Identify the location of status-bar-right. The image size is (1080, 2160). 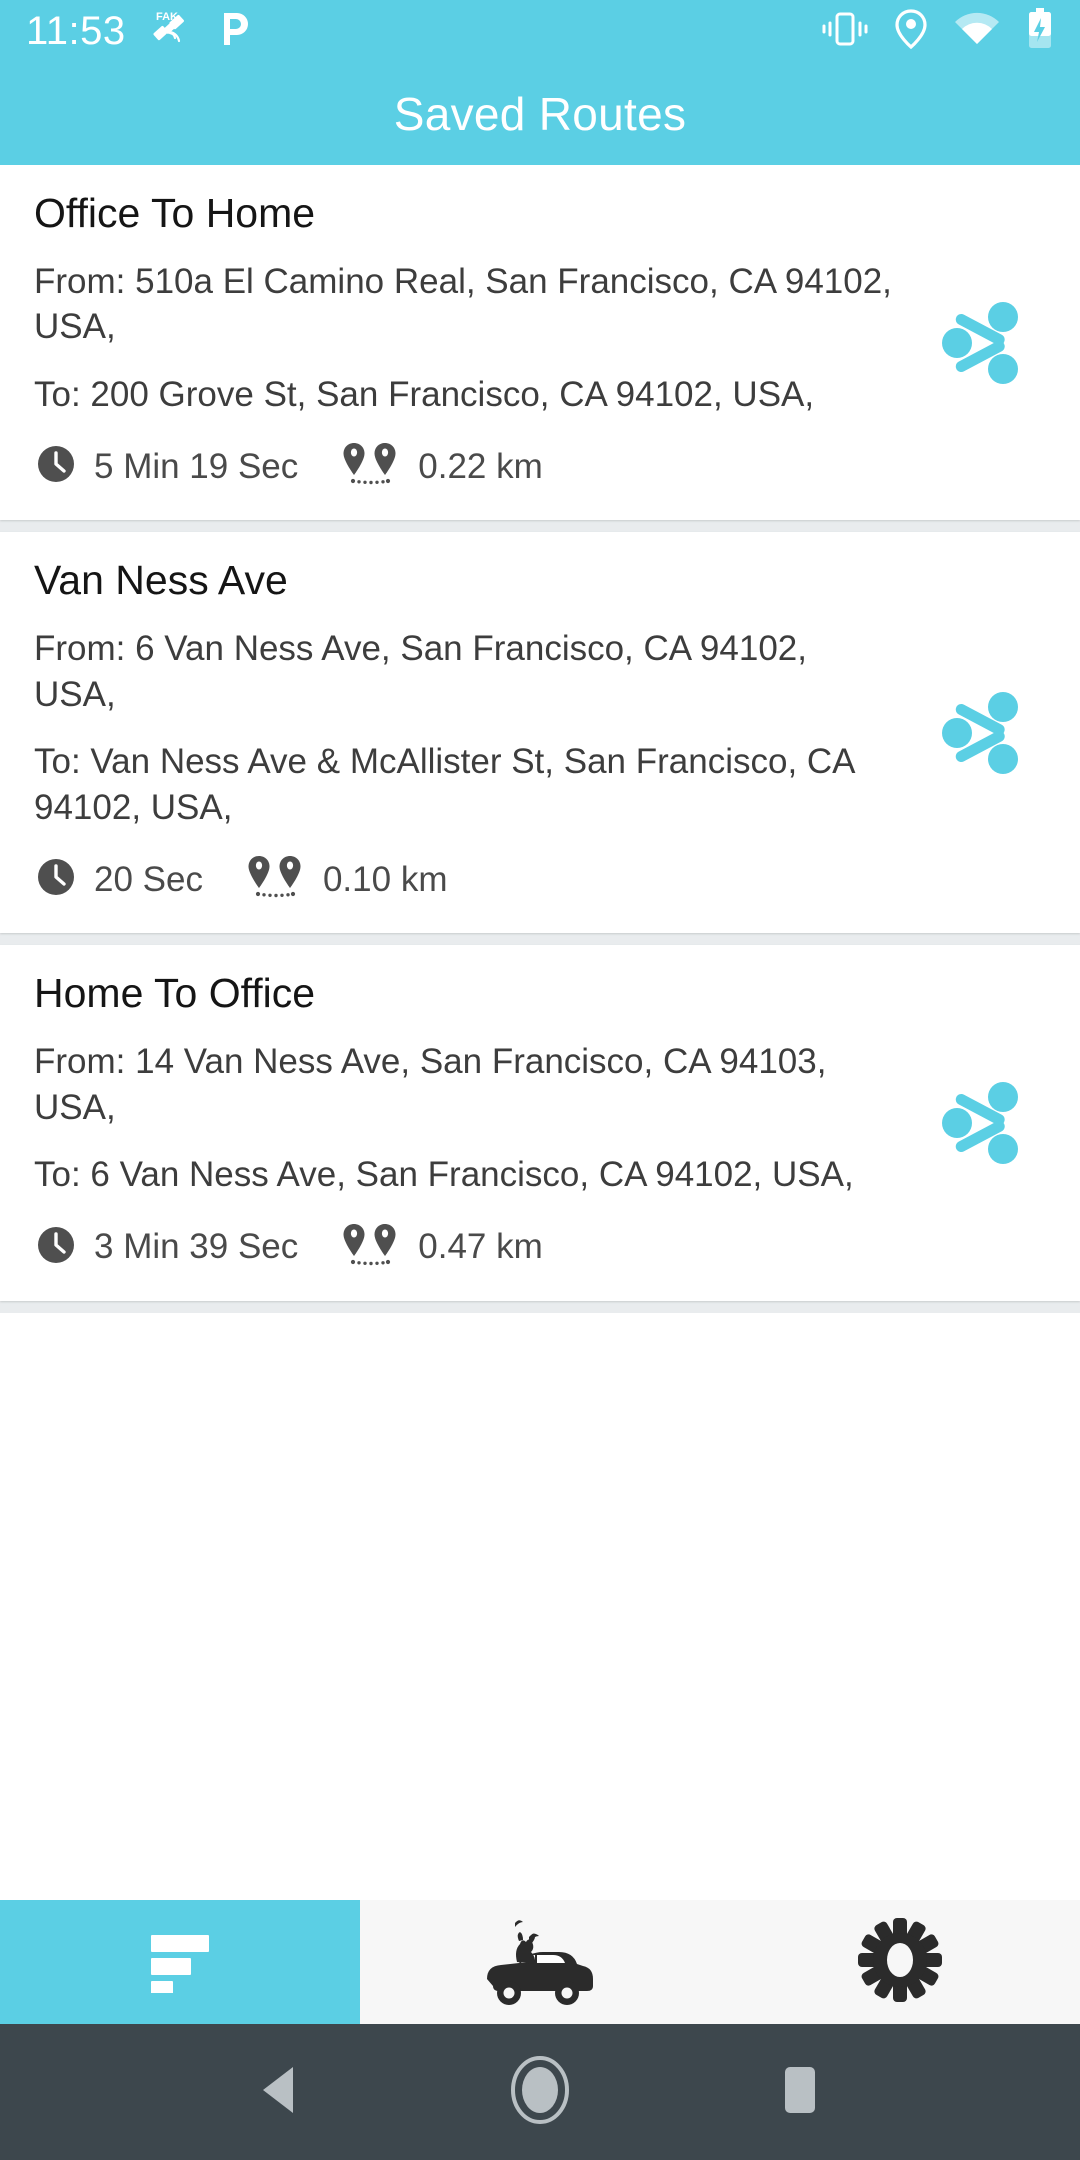
(938, 31).